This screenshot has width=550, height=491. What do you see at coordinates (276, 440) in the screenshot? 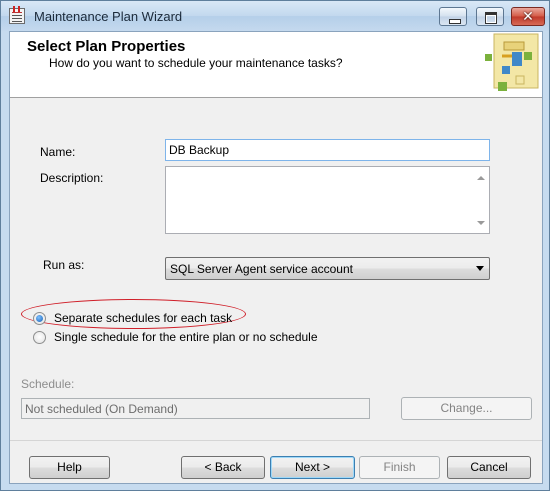
I see `footer-divider` at bounding box center [276, 440].